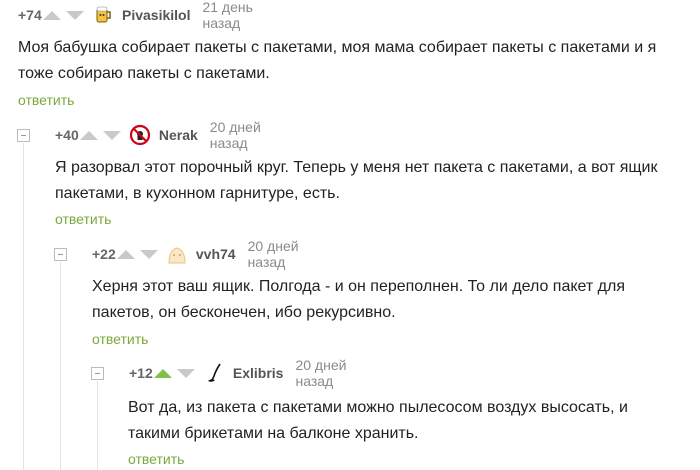 Image resolution: width=700 pixels, height=470 pixels. I want to click on comment-rating: +40, so click(67, 135).